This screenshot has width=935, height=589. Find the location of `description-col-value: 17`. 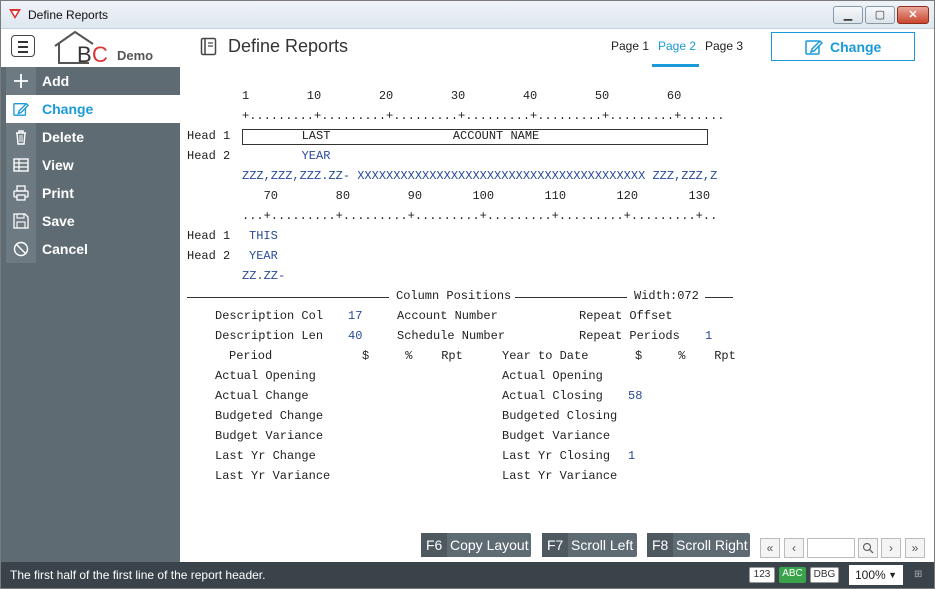

description-col-value: 17 is located at coordinates (355, 316).